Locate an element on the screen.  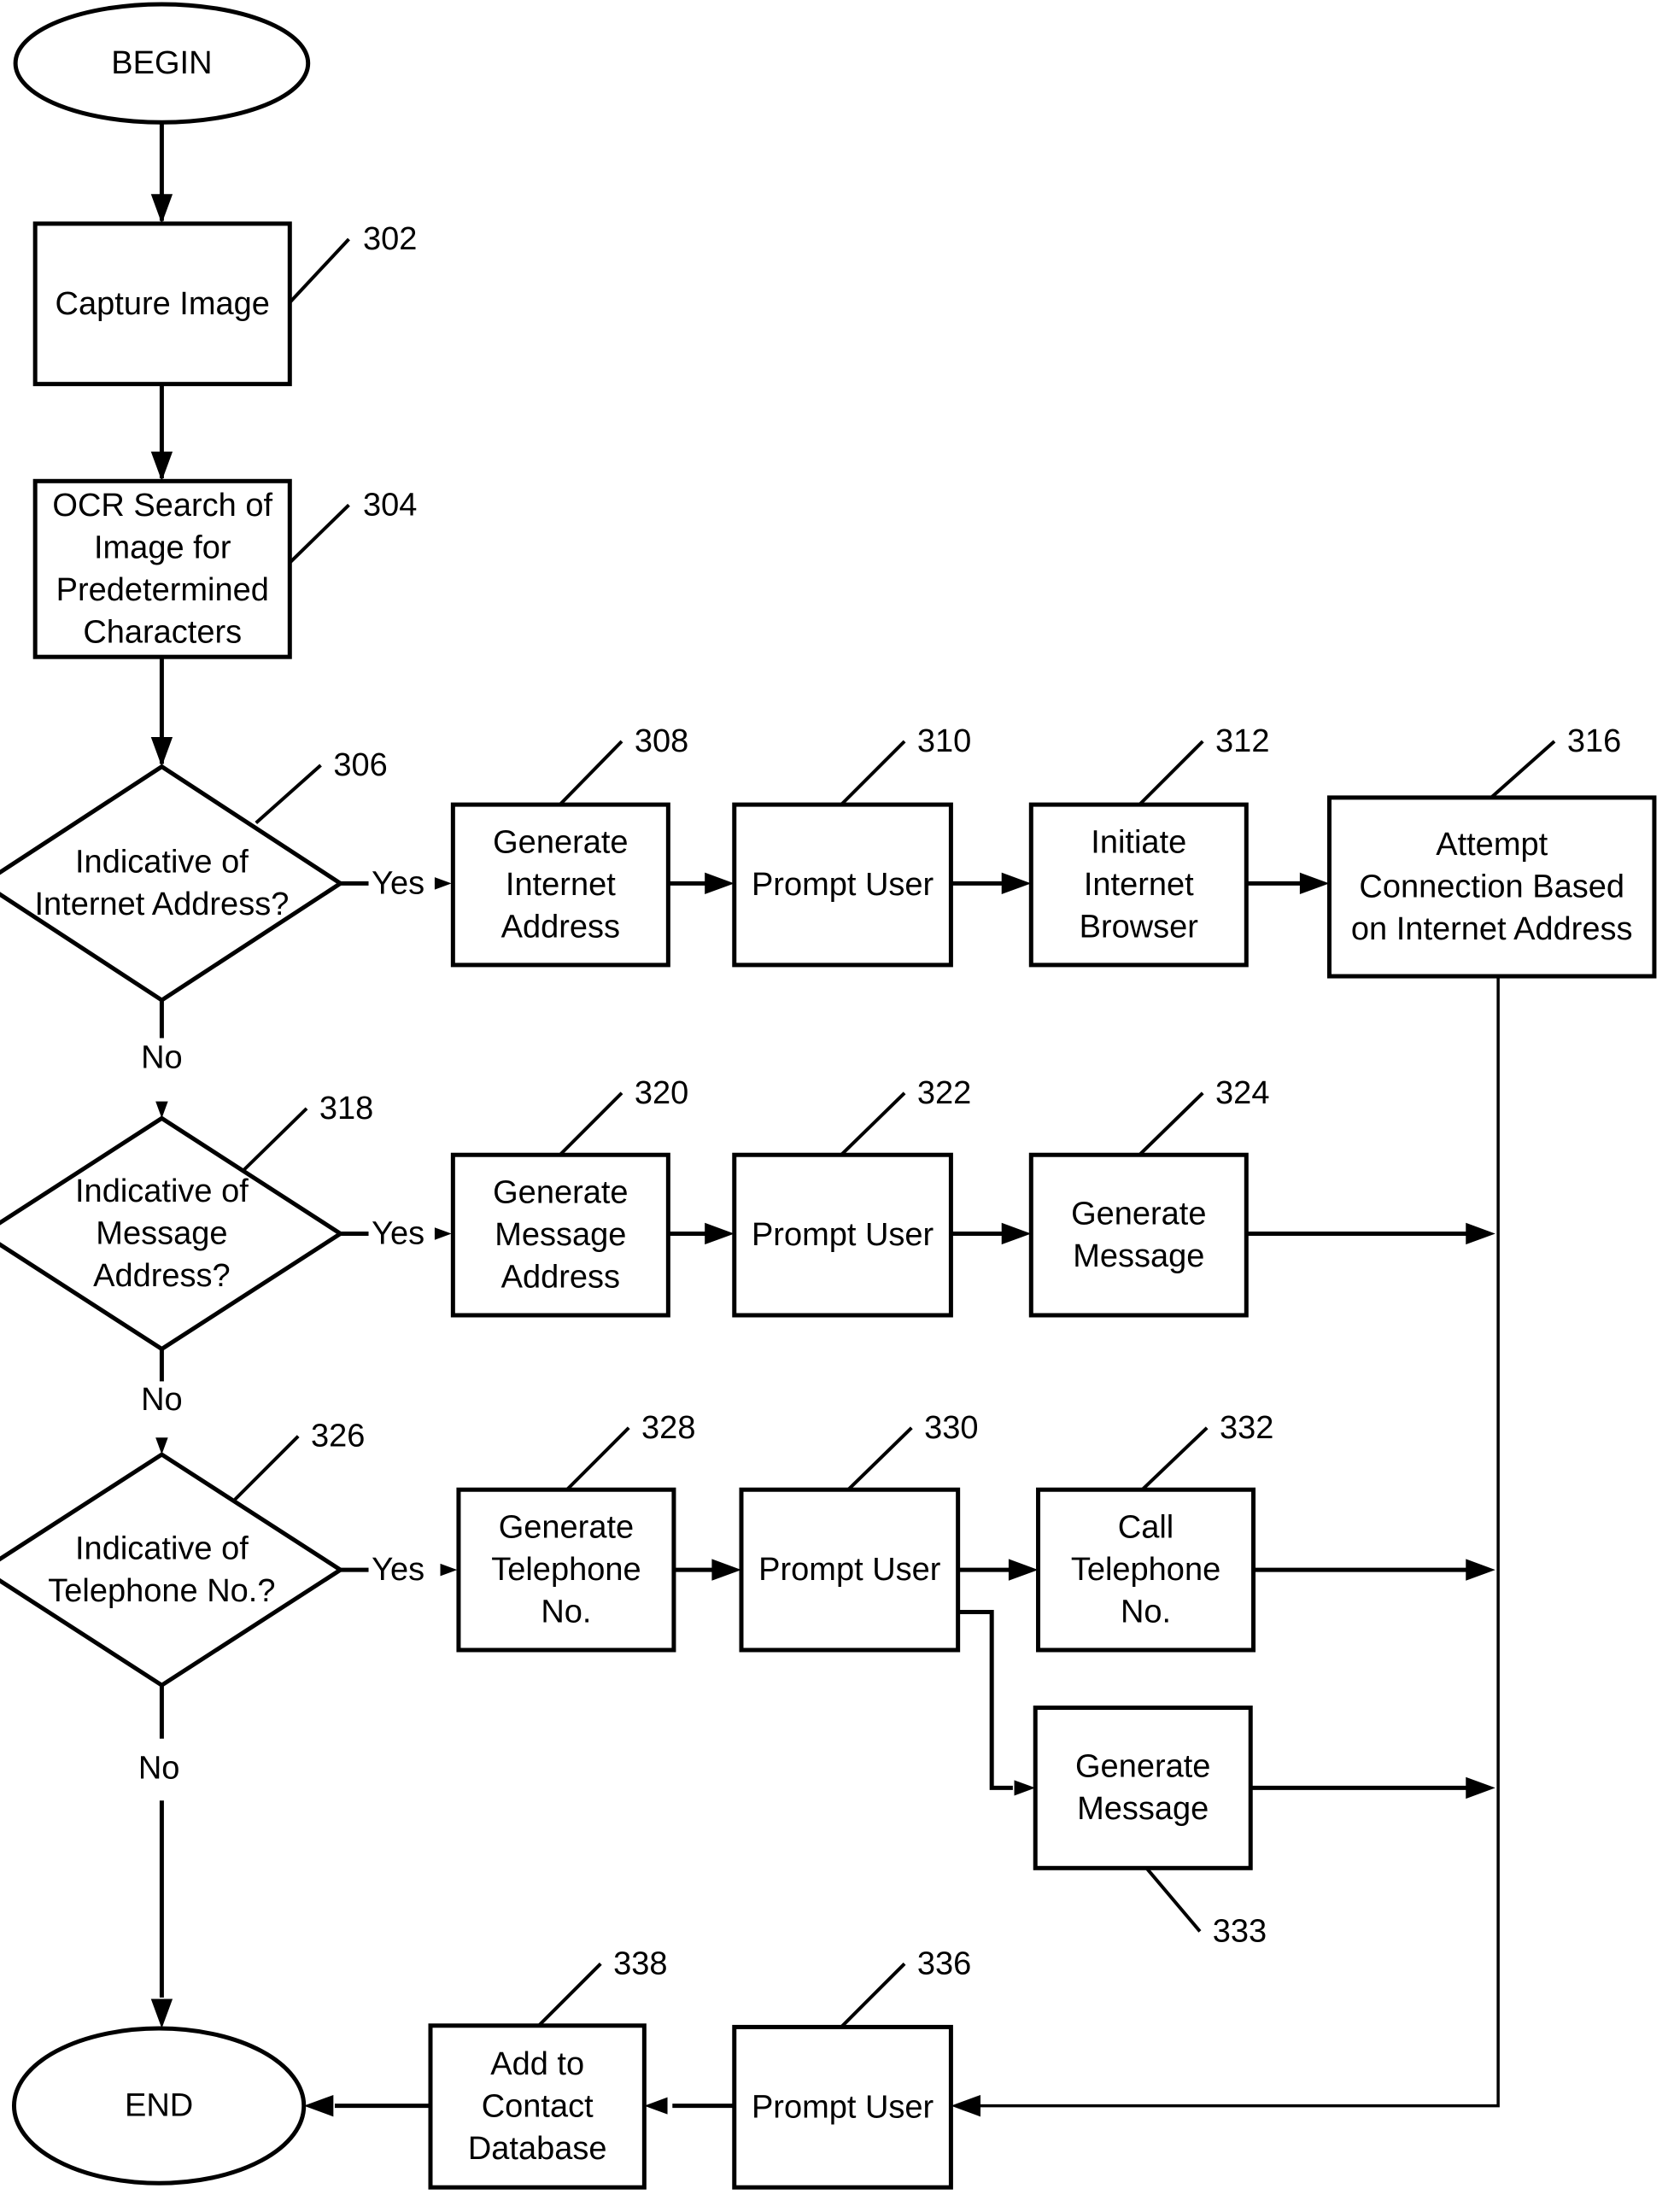
node-label: Initiate is located at coordinates (1138, 843).